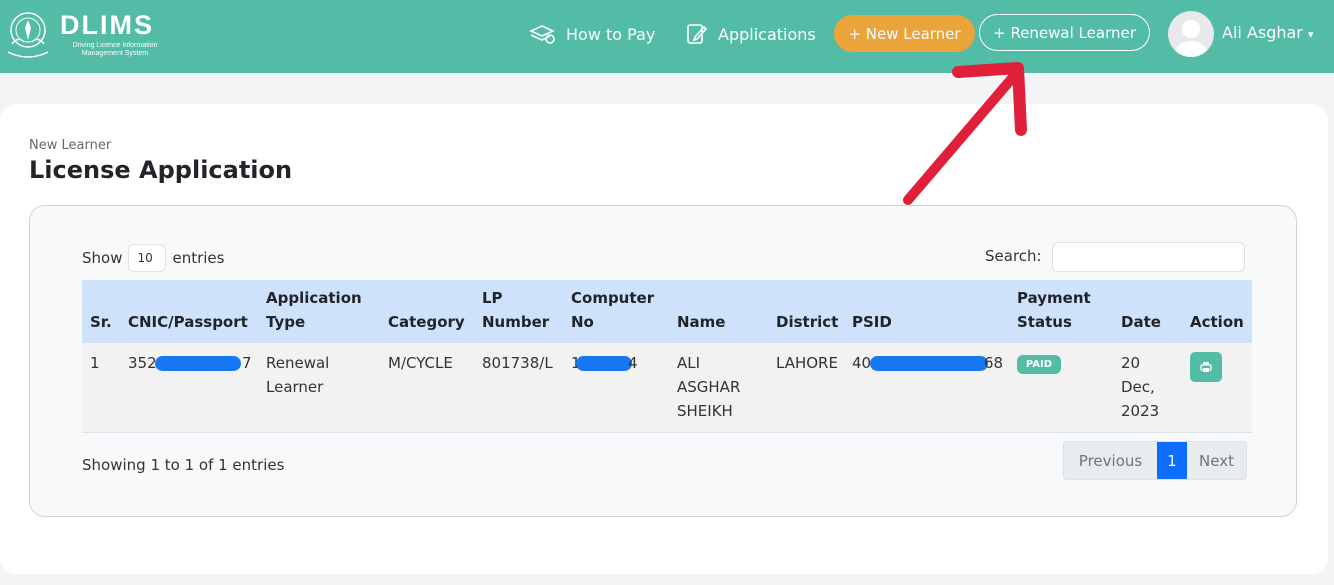 The width and height of the screenshot is (1334, 585). What do you see at coordinates (807, 322) in the screenshot?
I see `th-district: District` at bounding box center [807, 322].